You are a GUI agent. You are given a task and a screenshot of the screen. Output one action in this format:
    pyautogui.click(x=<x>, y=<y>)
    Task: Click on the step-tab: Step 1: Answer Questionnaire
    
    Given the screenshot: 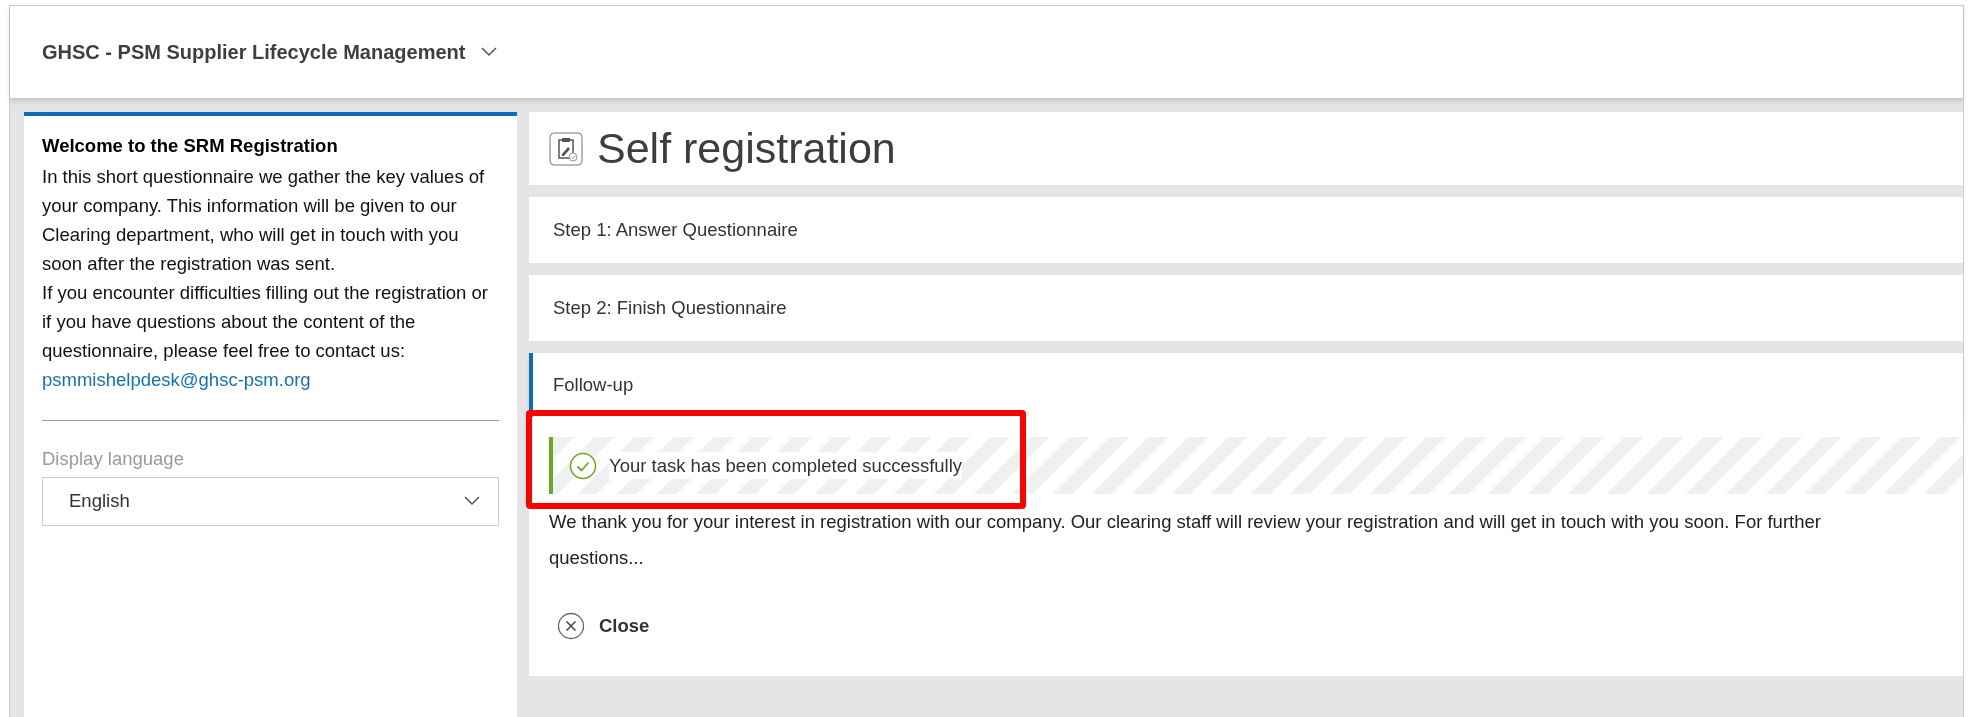 What is the action you would take?
    pyautogui.click(x=1246, y=230)
    